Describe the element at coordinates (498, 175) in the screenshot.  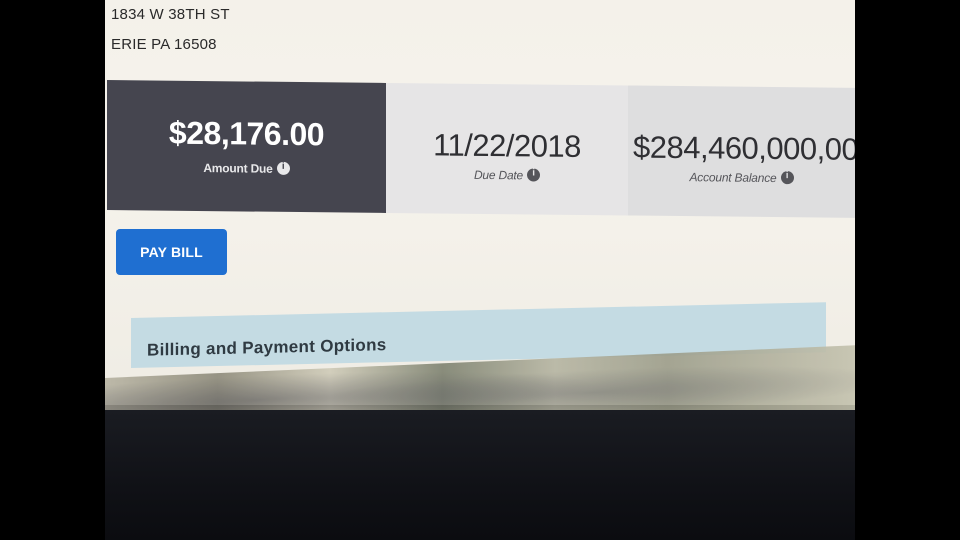
I see `due-date-label: Due Date` at that location.